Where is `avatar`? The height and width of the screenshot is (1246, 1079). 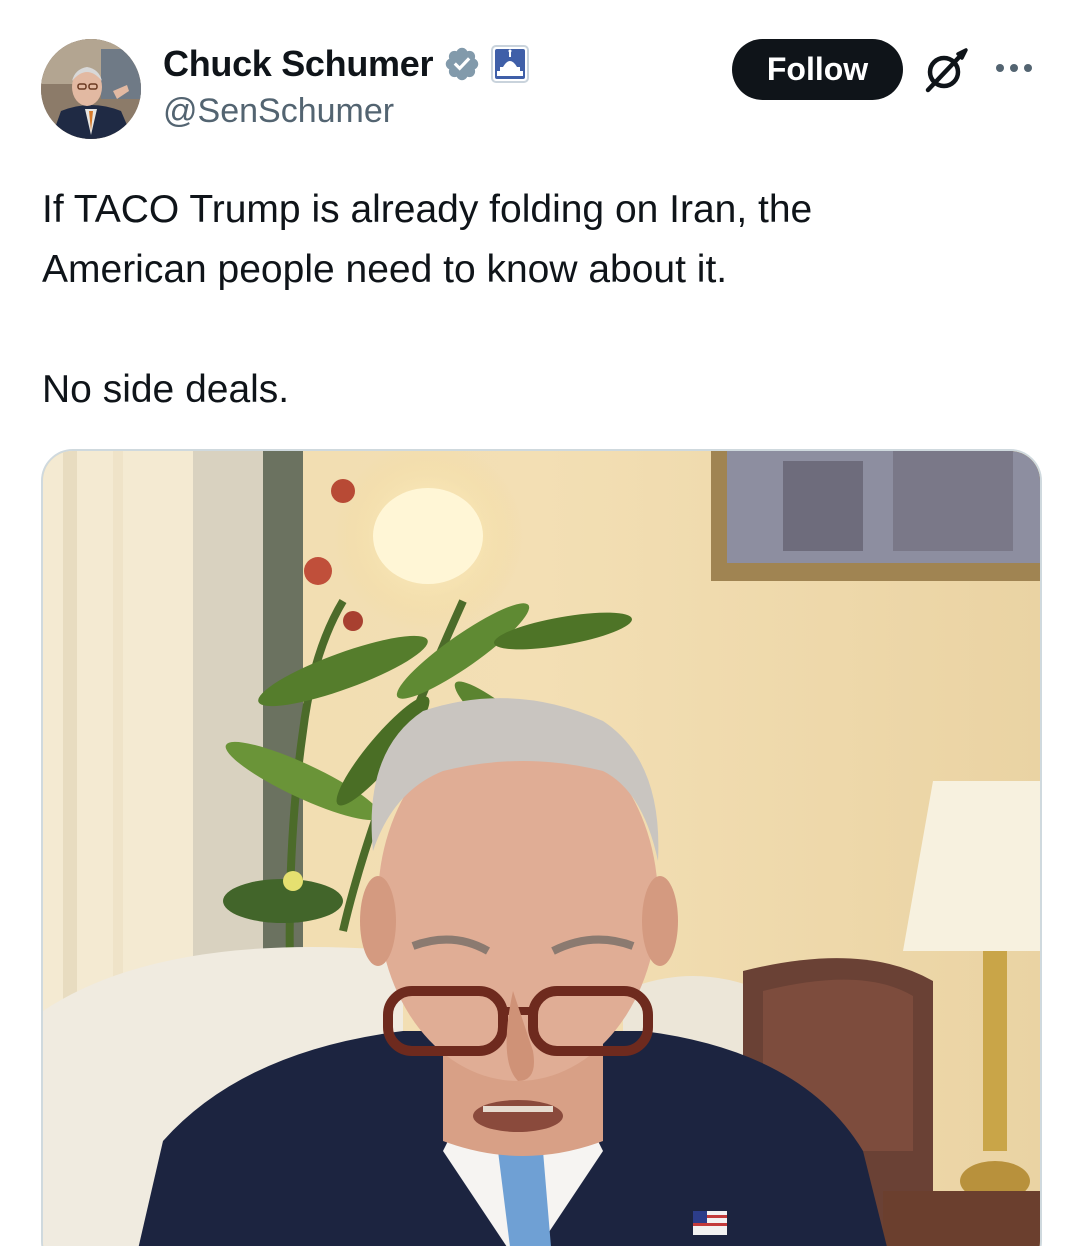 avatar is located at coordinates (91, 89).